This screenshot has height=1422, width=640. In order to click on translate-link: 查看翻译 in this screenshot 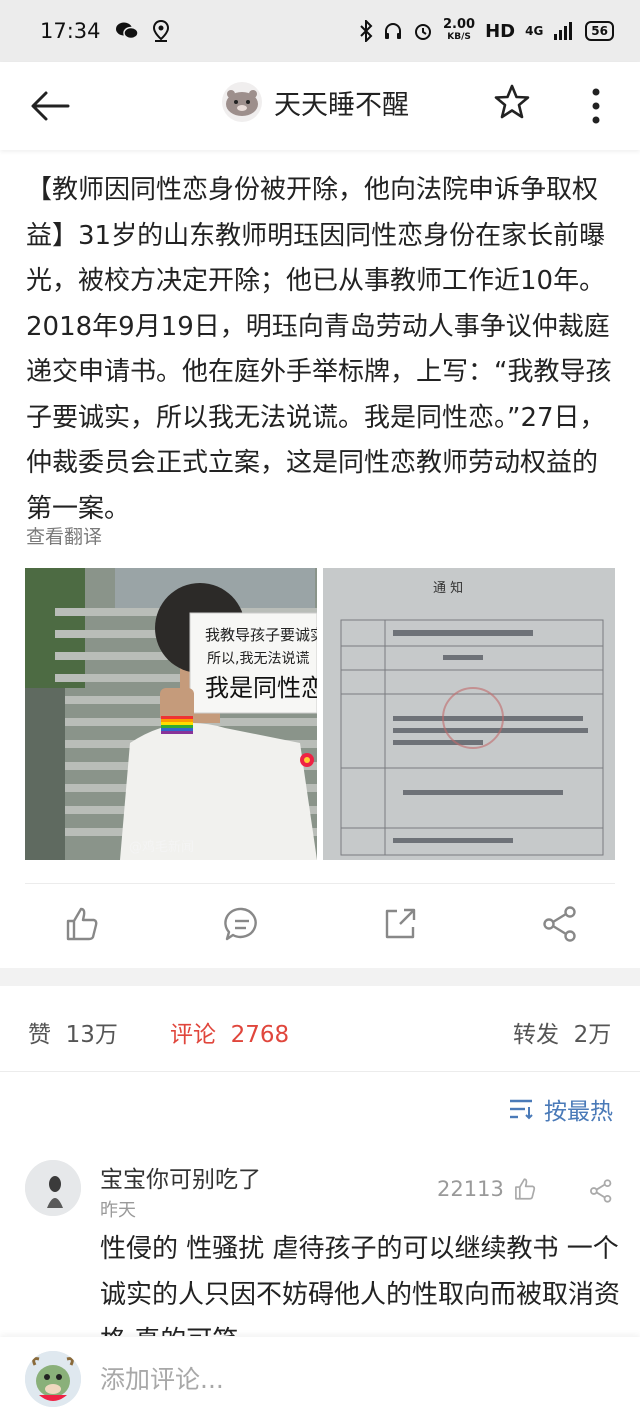, I will do `click(64, 535)`.